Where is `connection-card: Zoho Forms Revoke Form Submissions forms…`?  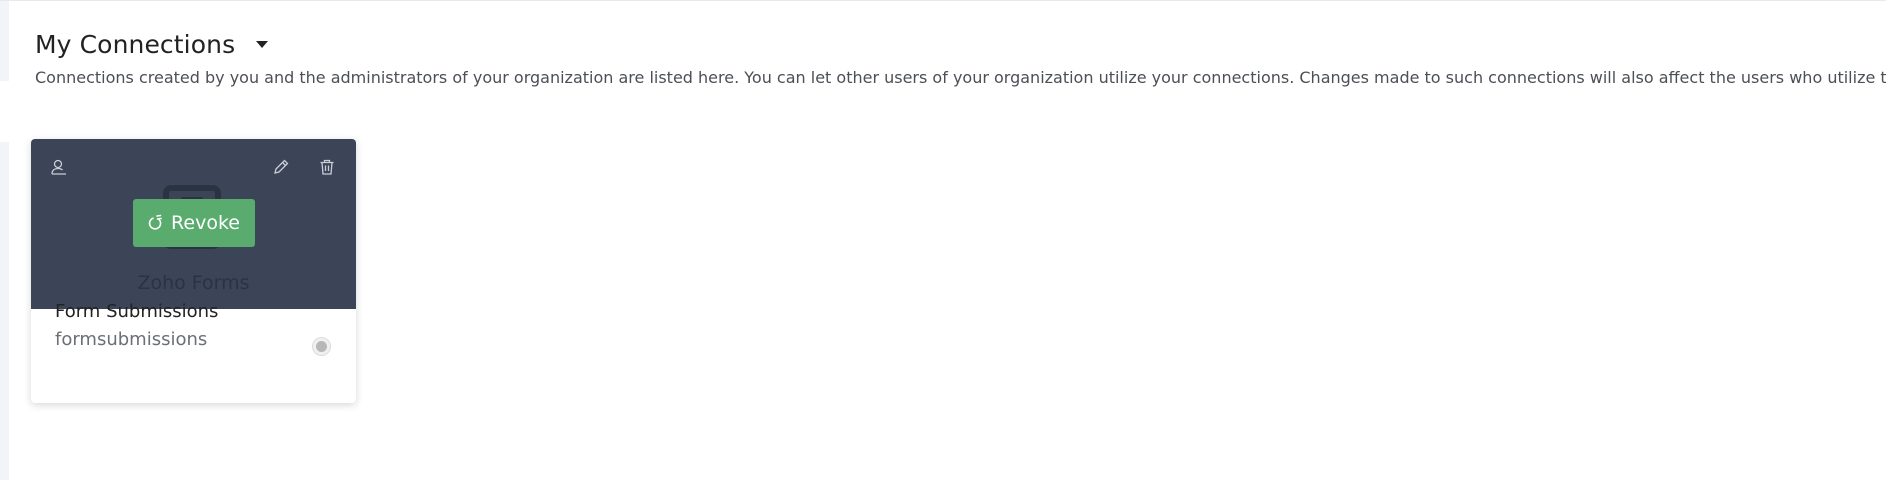
connection-card: Zoho Forms Revoke Form Submissions forms… is located at coordinates (193, 271).